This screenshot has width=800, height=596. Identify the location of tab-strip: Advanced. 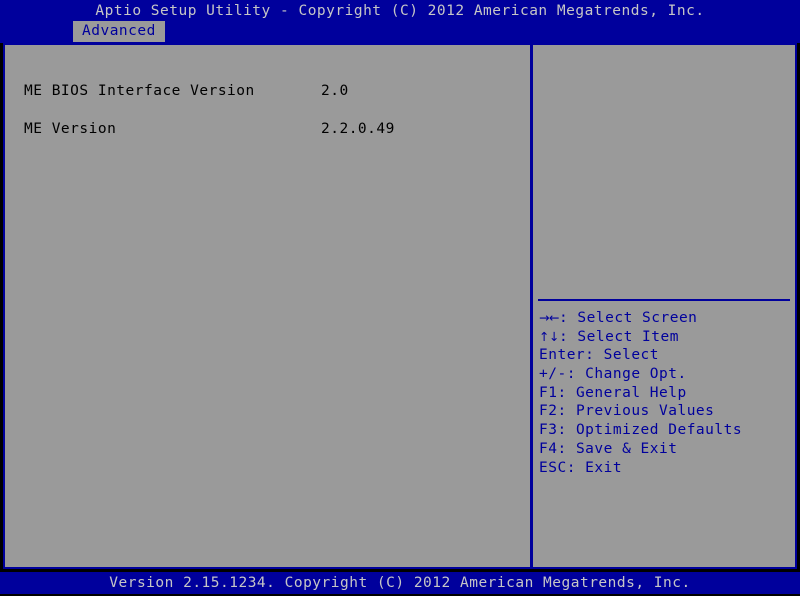
(400, 32).